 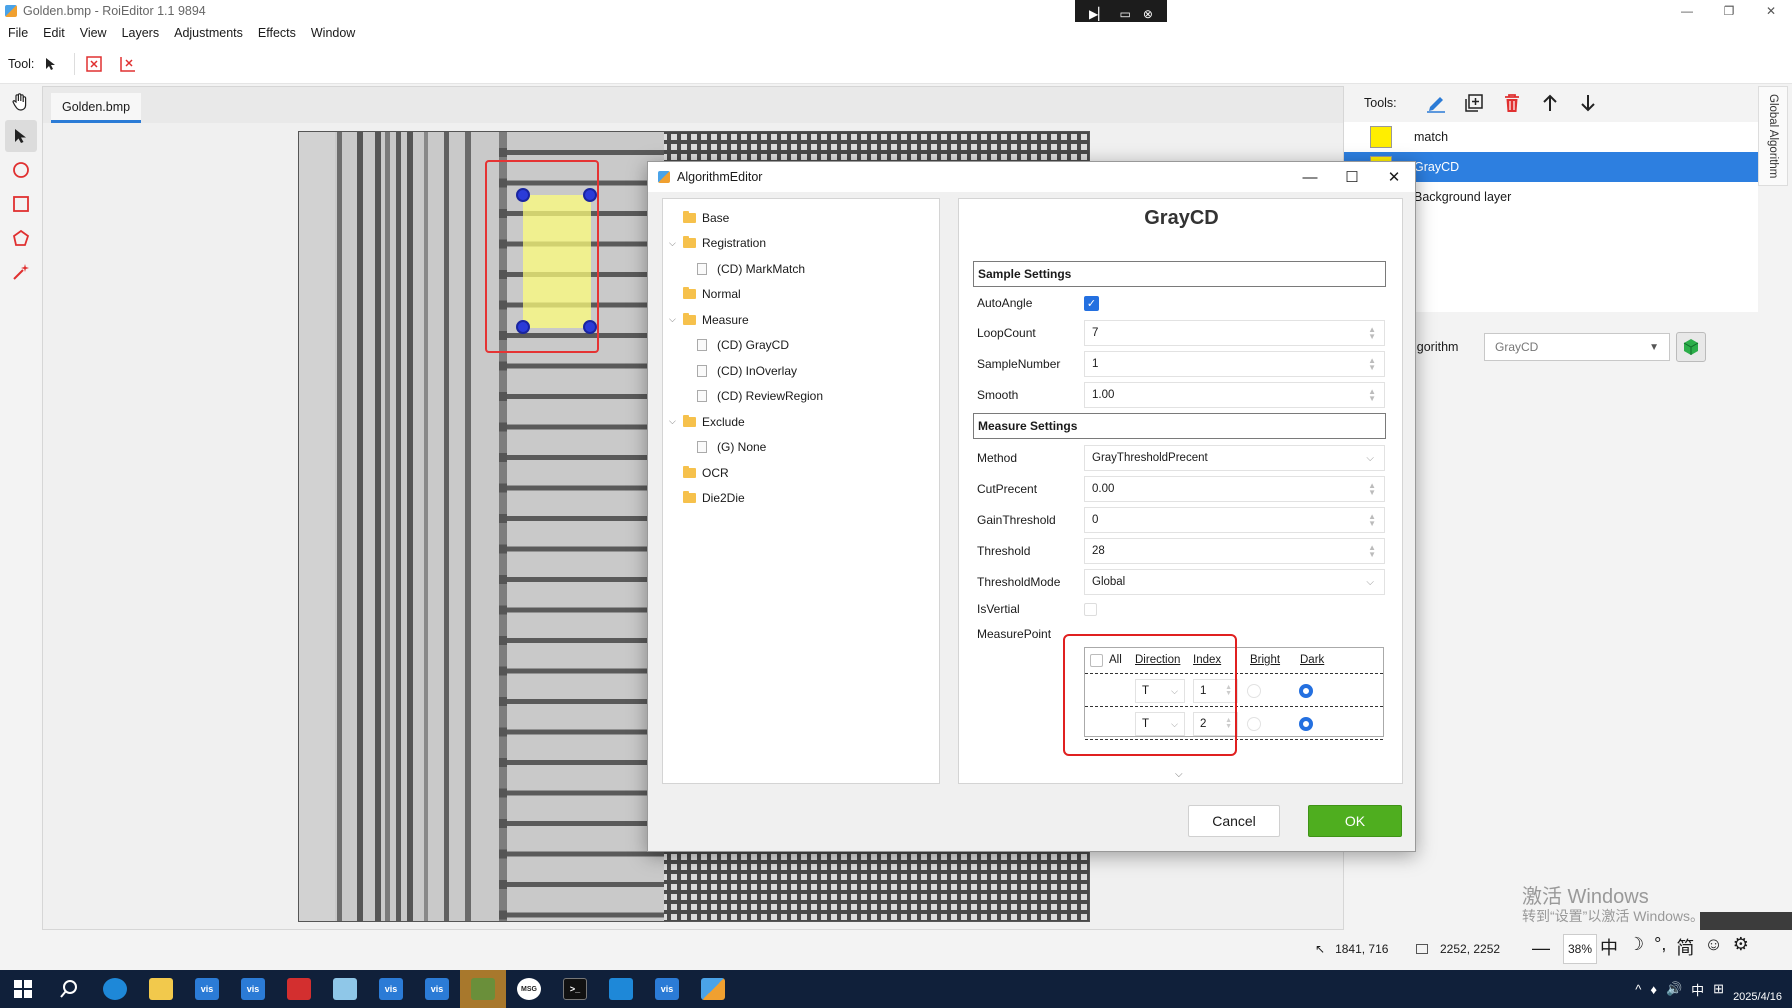 What do you see at coordinates (1551, 137) in the screenshot?
I see `layer-match: match` at bounding box center [1551, 137].